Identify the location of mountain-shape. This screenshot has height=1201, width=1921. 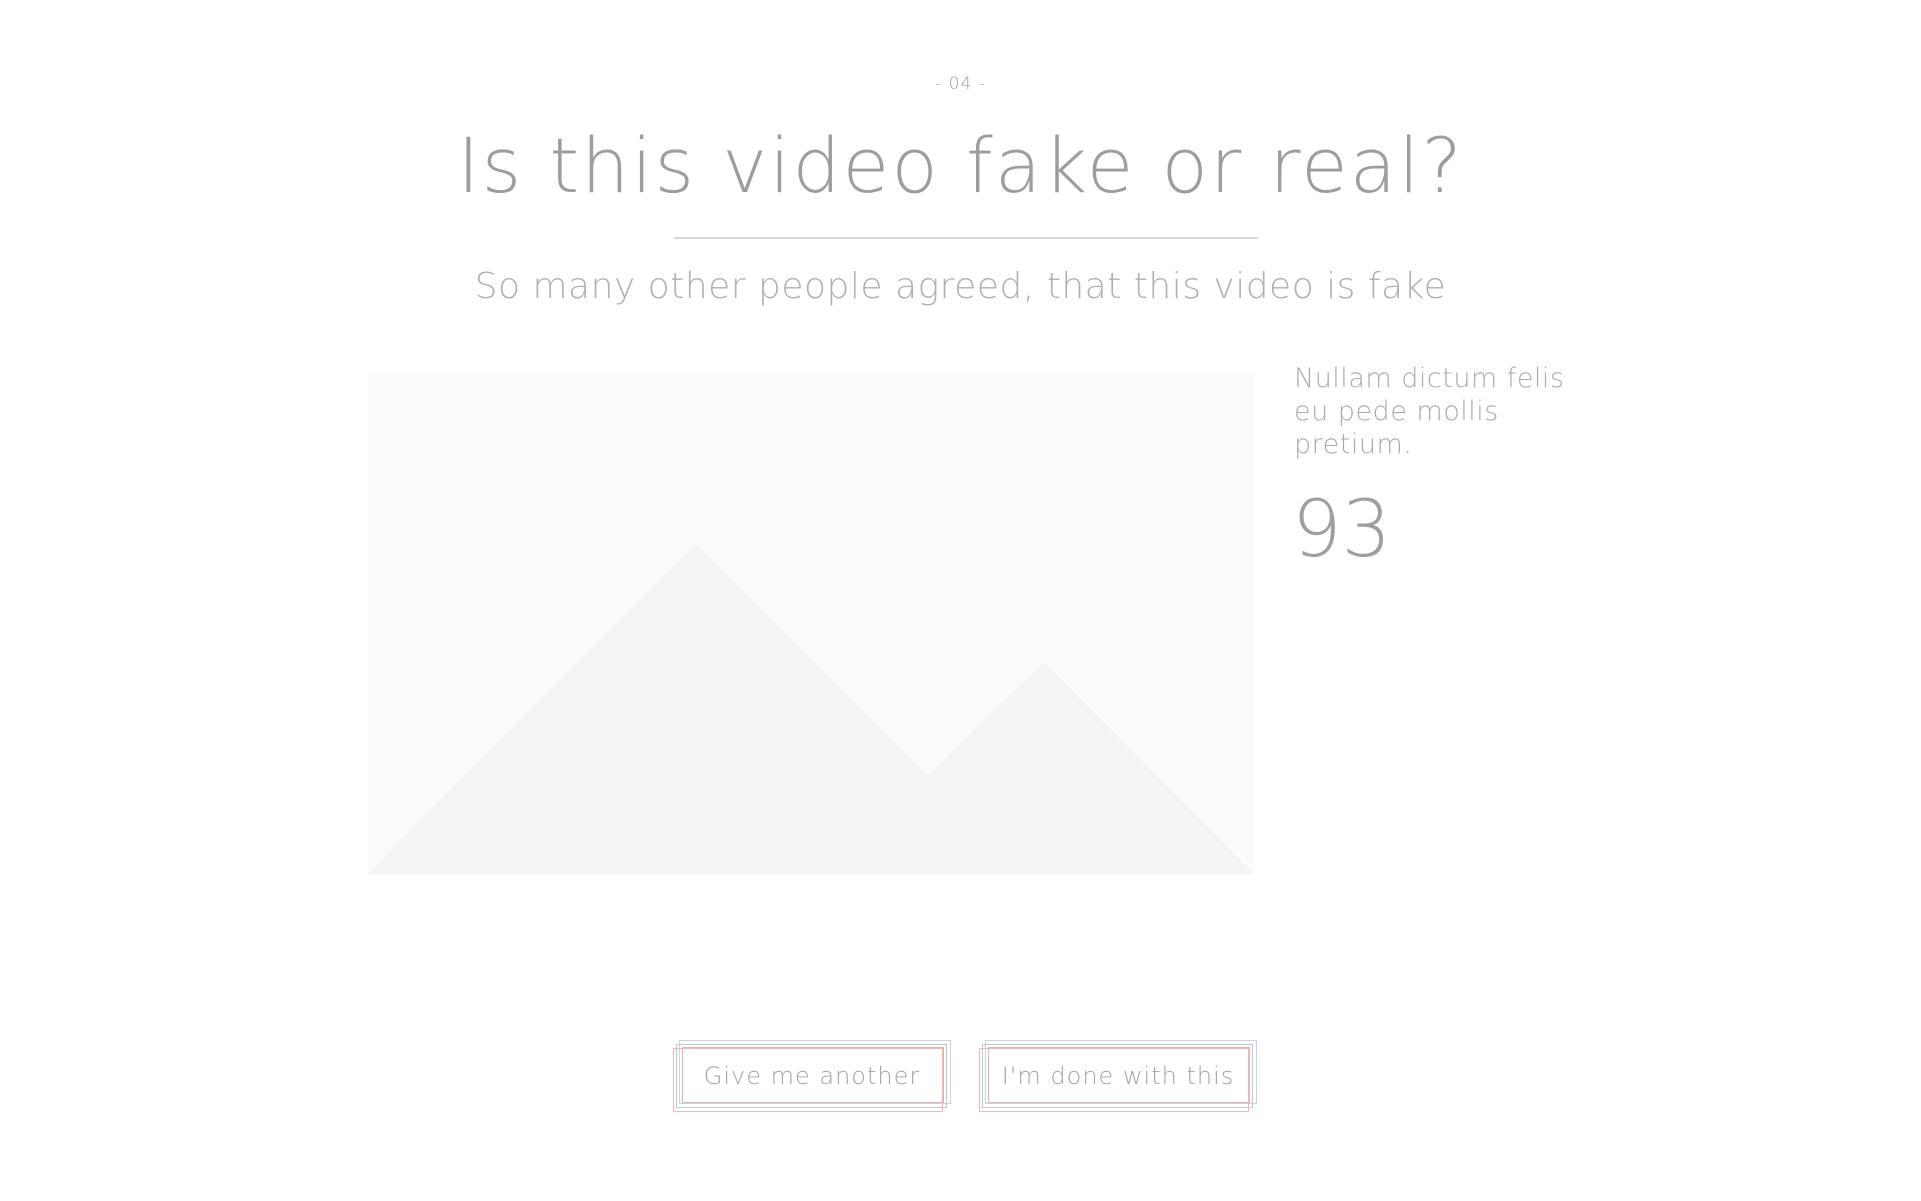
(811, 709).